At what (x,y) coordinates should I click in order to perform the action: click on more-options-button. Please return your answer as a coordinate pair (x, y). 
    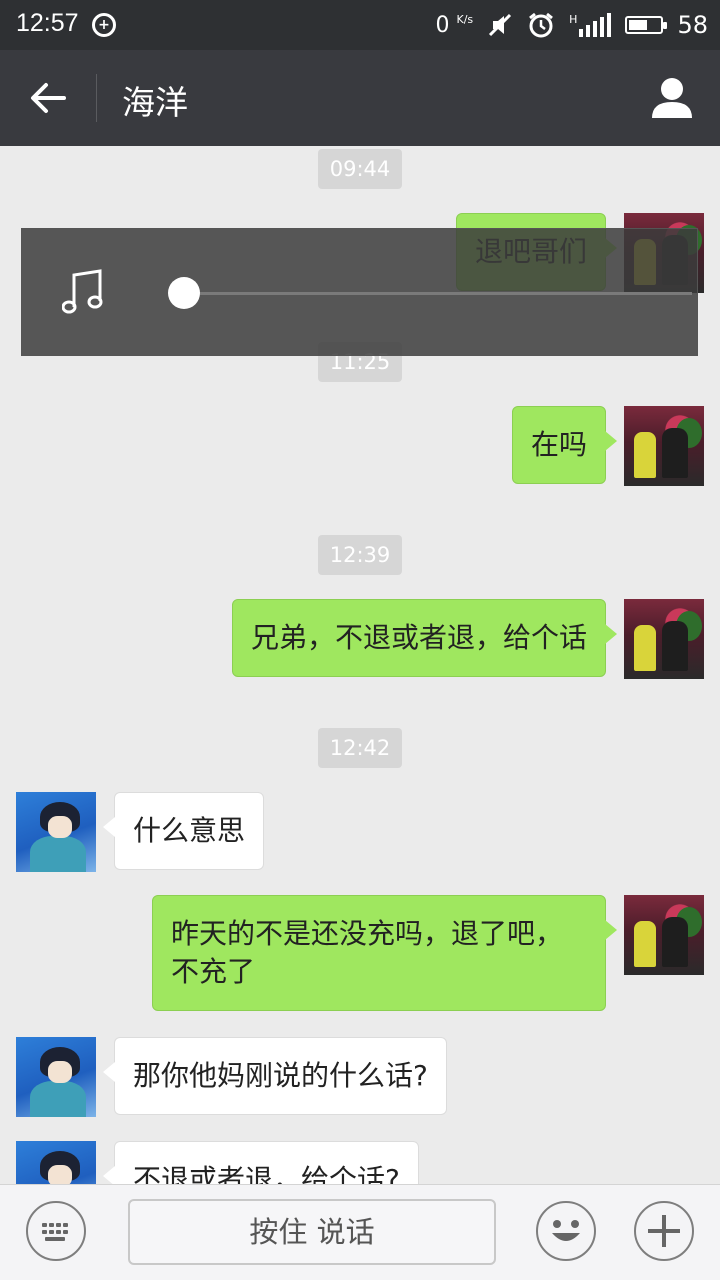
    Looking at the image, I should click on (664, 1231).